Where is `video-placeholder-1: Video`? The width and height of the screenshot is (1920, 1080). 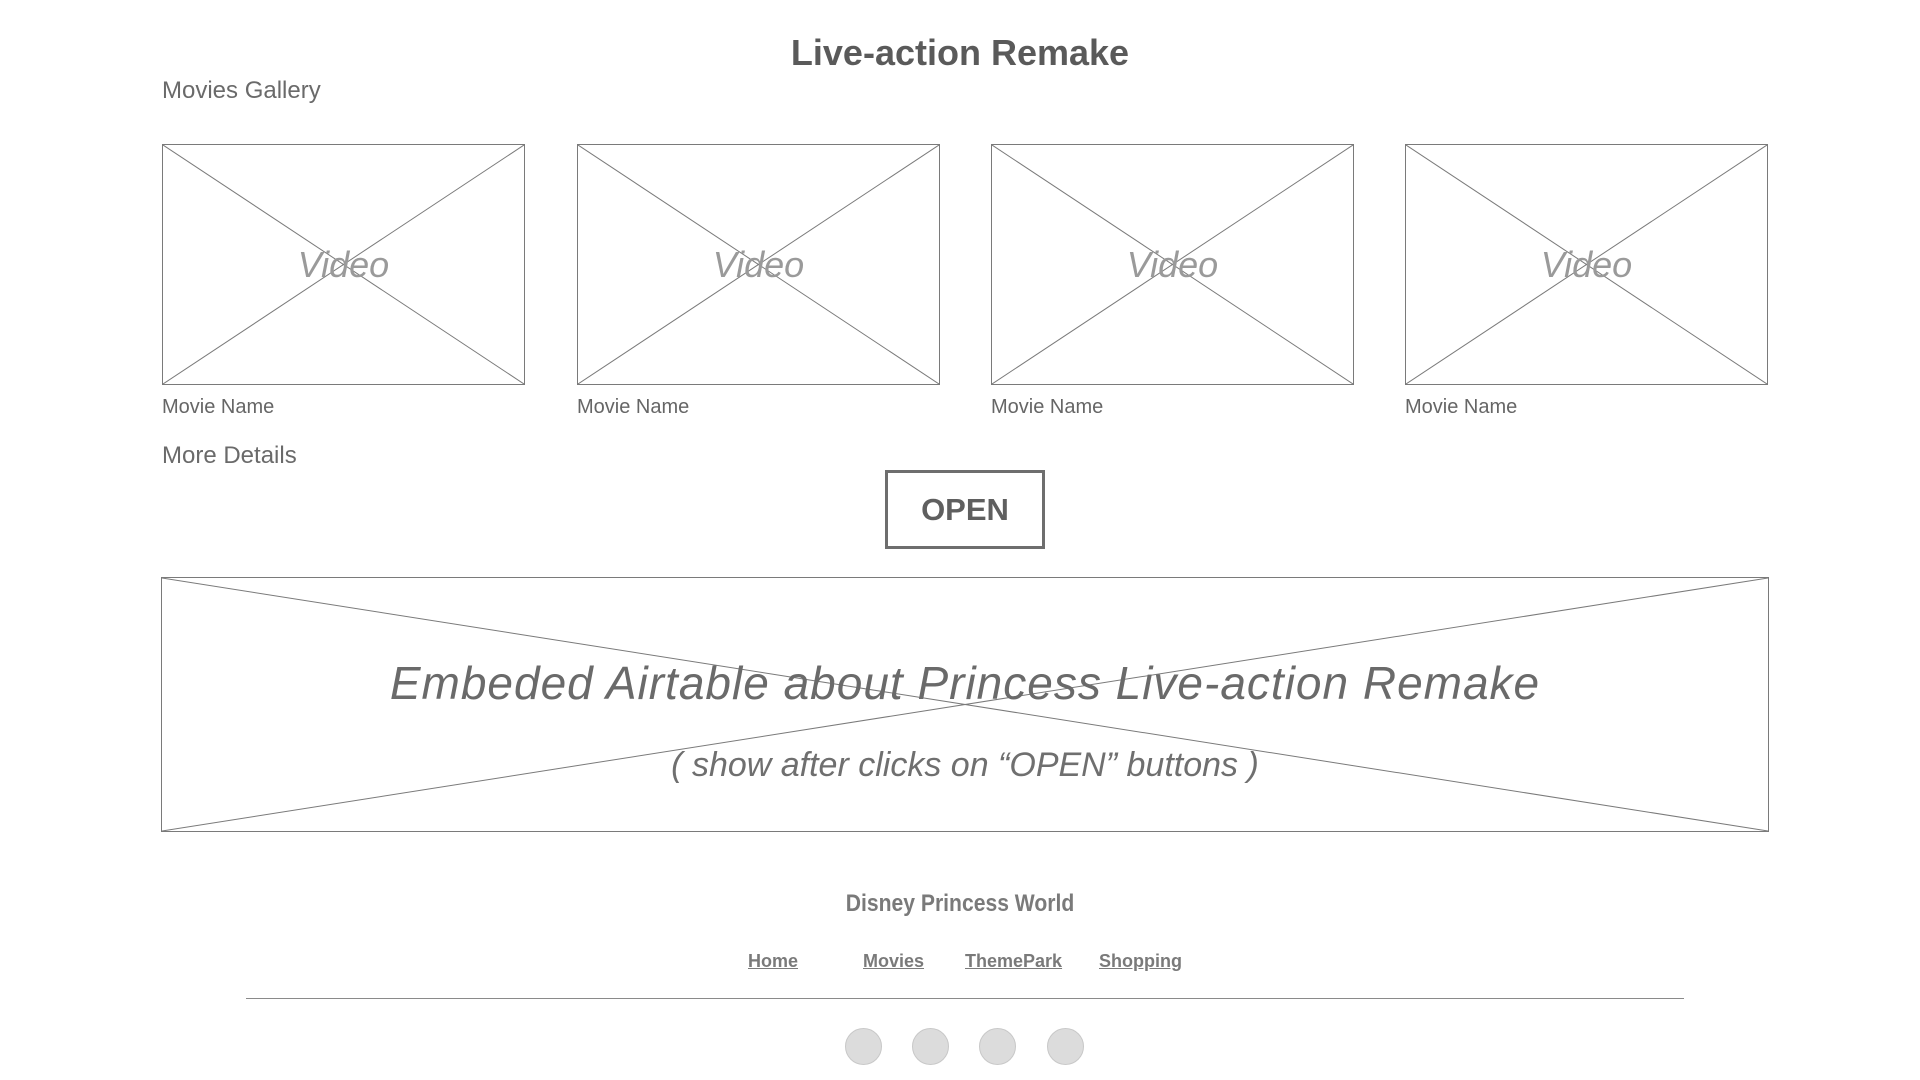
video-placeholder-1: Video is located at coordinates (343, 264).